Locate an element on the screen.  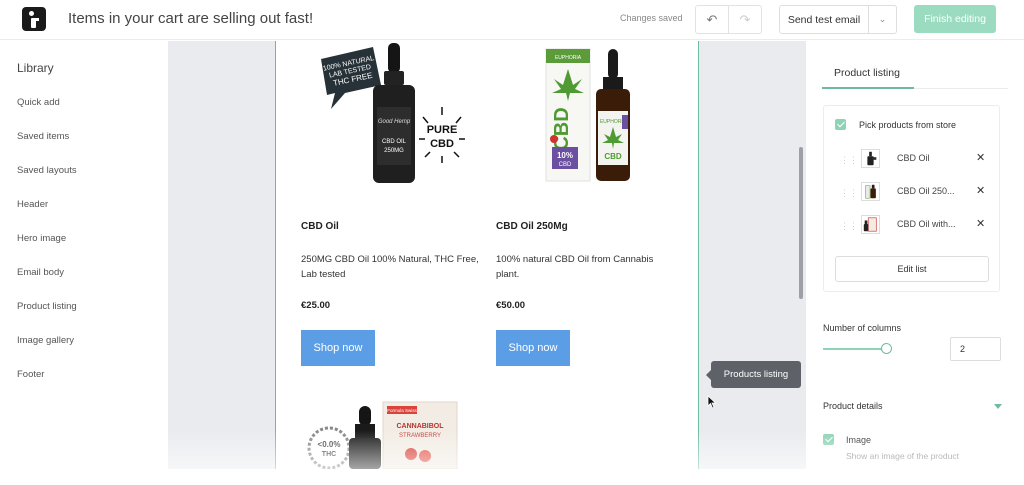
svg-text: CANNABIBOL is located at coordinates (420, 426).